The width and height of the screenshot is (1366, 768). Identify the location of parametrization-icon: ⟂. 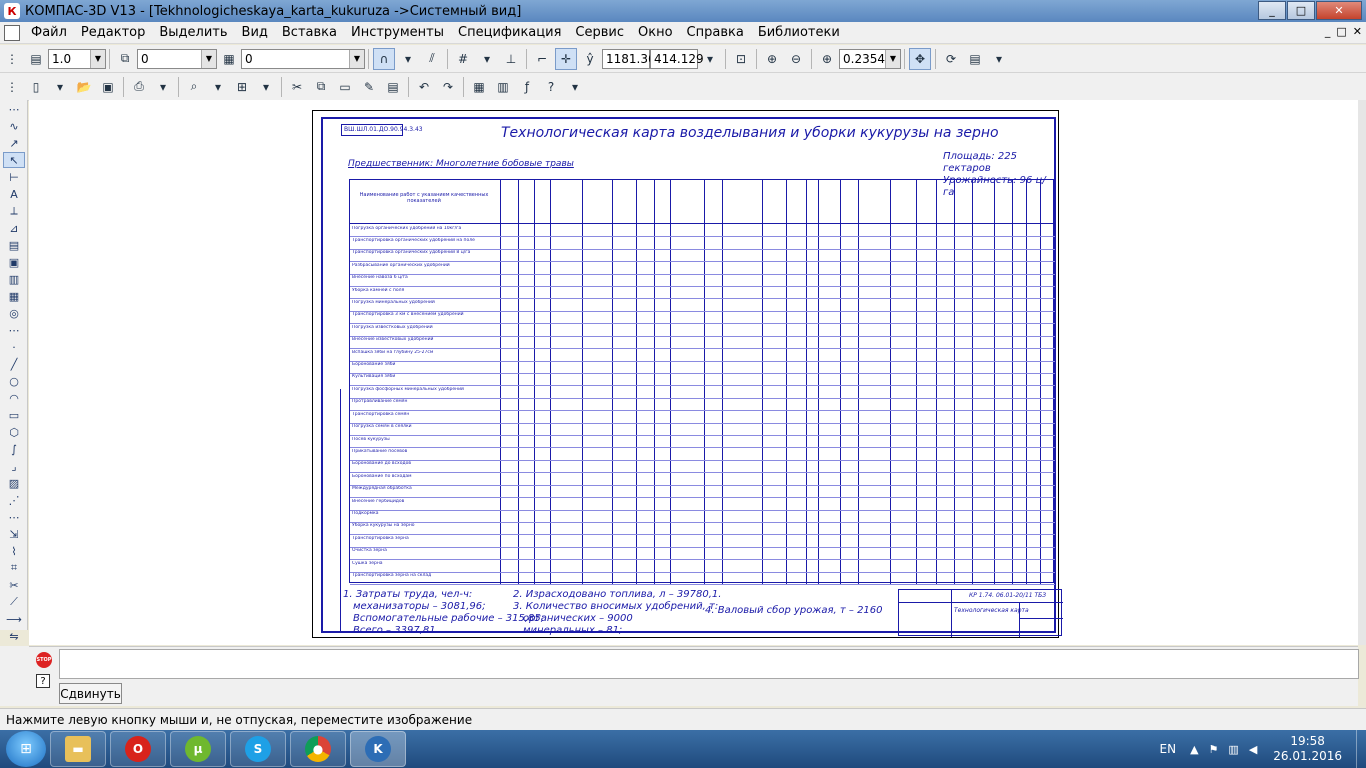
(14, 211).